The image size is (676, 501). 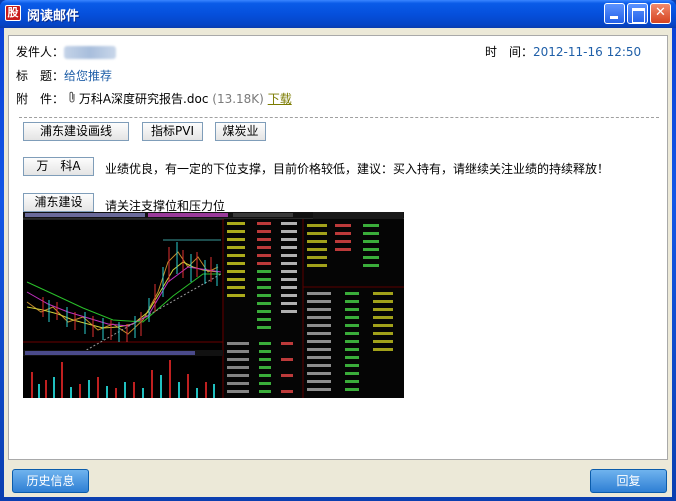 What do you see at coordinates (240, 131) in the screenshot?
I see `coal-industry-button: 煤炭业` at bounding box center [240, 131].